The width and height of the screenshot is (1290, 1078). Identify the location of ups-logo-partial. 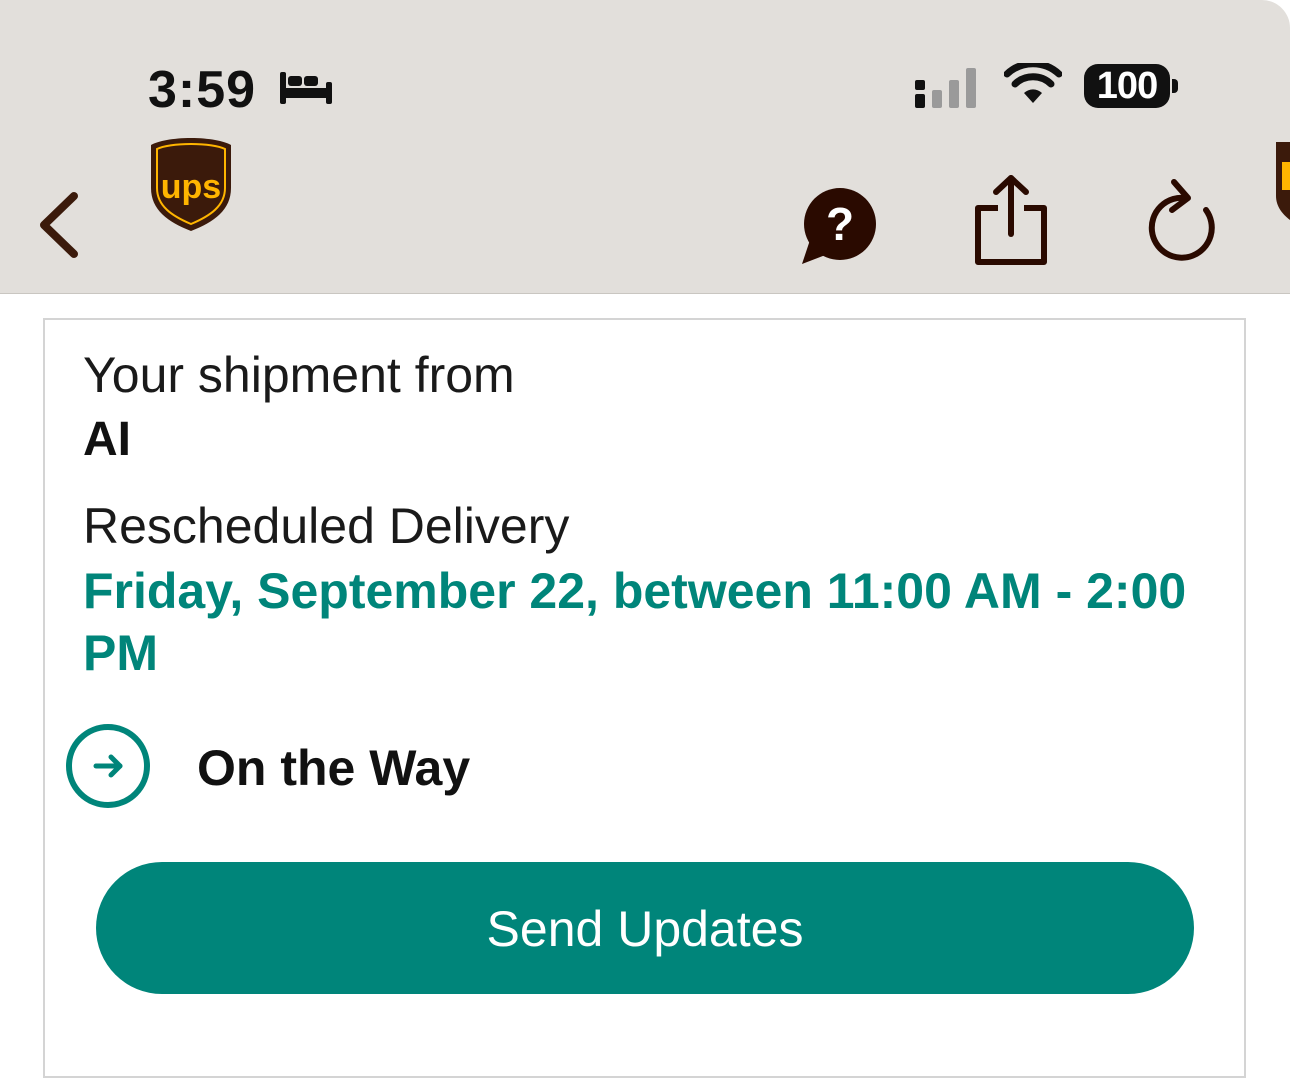
(1283, 181).